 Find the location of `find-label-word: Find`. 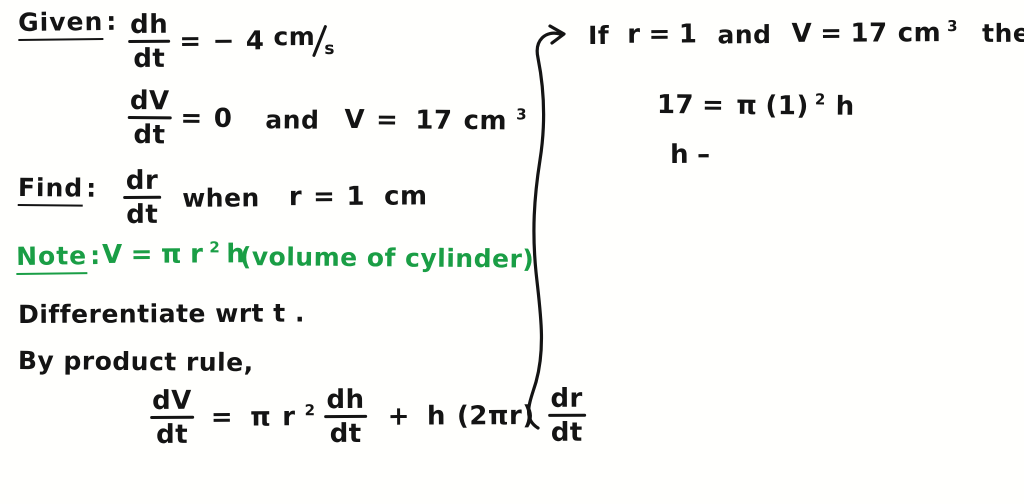

find-label-word: Find is located at coordinates (50, 190).